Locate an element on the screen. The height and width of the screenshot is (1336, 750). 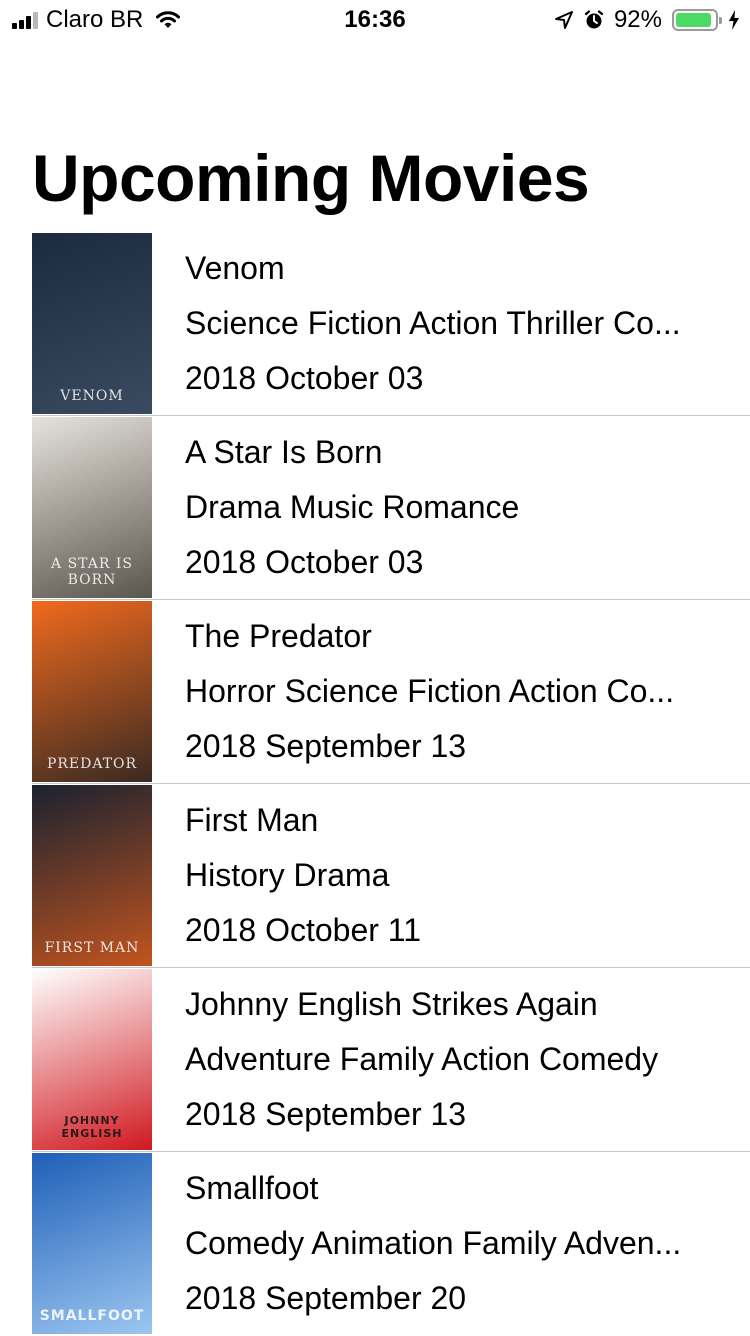
poster-title-text: FIRST MAN is located at coordinates (92, 948).